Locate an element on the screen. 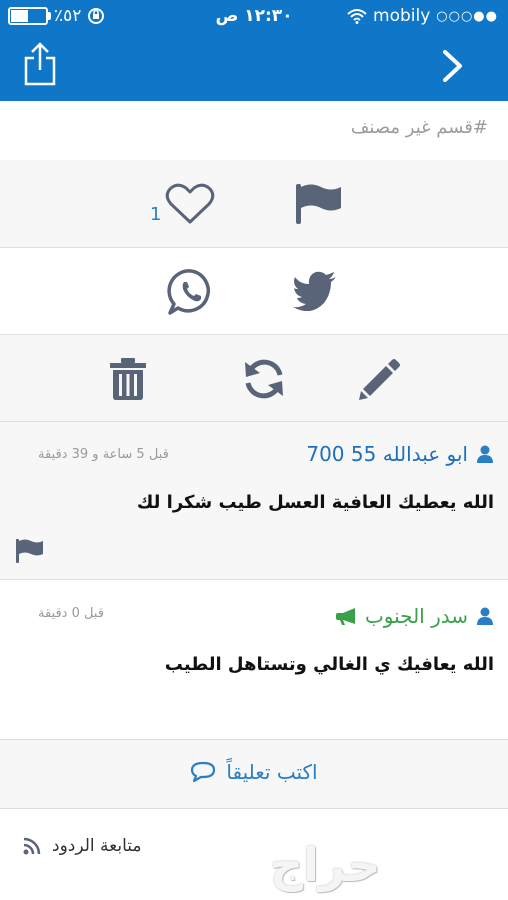  report-flag-icon is located at coordinates (29, 551).